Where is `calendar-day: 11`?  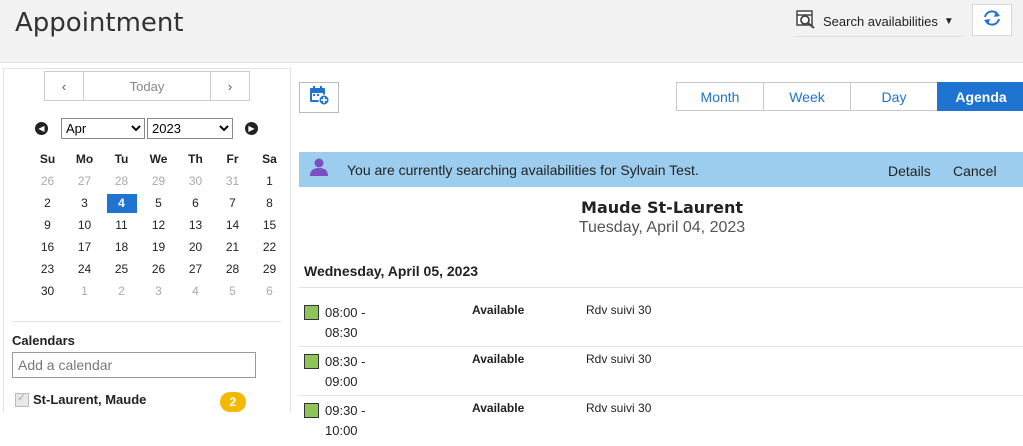 calendar-day: 11 is located at coordinates (121, 225).